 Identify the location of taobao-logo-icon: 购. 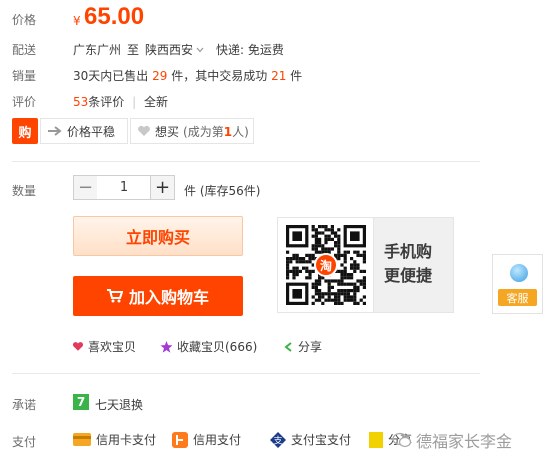
(25, 131).